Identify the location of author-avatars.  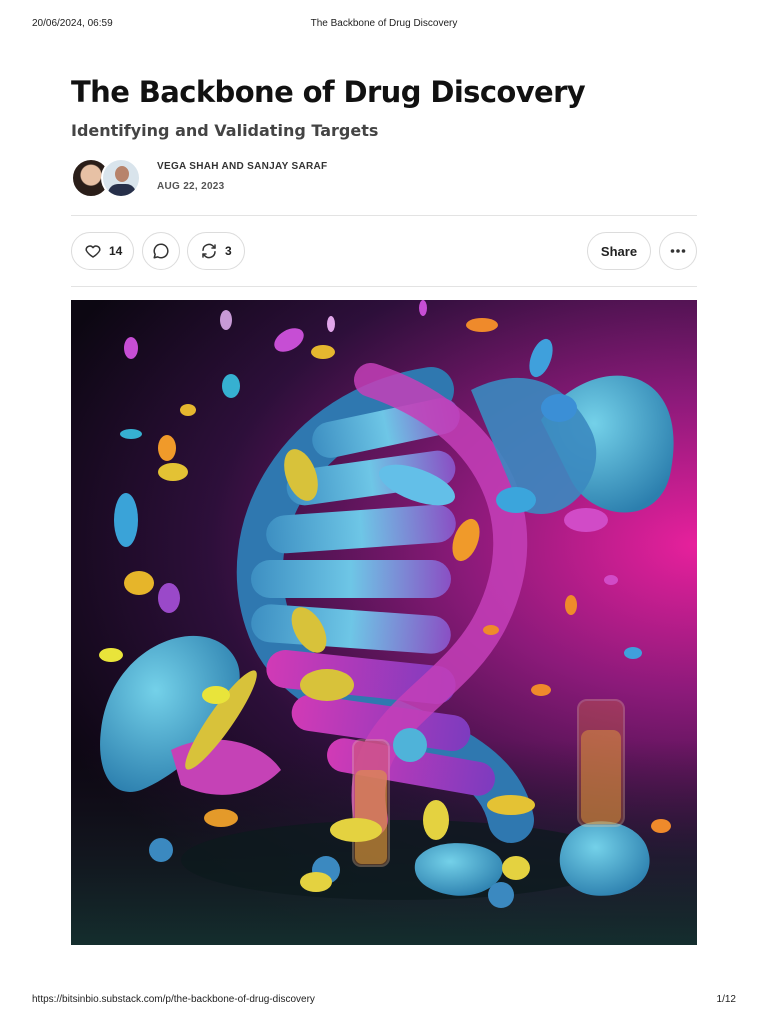
(107, 178).